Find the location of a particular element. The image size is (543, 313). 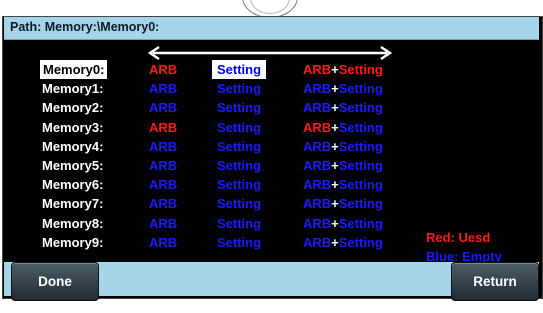

column-selector-arrow-icon is located at coordinates (270, 53).